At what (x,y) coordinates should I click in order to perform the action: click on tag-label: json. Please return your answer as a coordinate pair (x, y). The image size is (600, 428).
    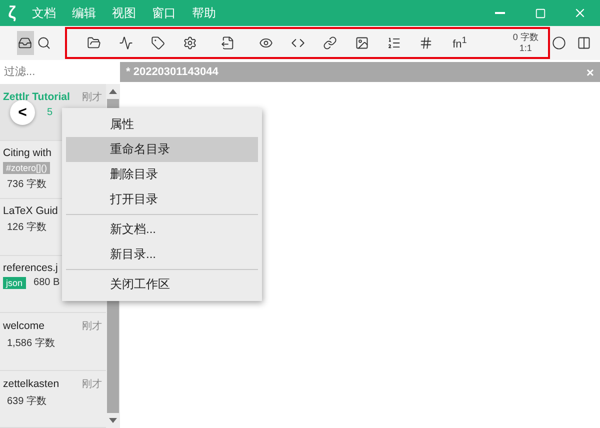
    Looking at the image, I should click on (14, 282).